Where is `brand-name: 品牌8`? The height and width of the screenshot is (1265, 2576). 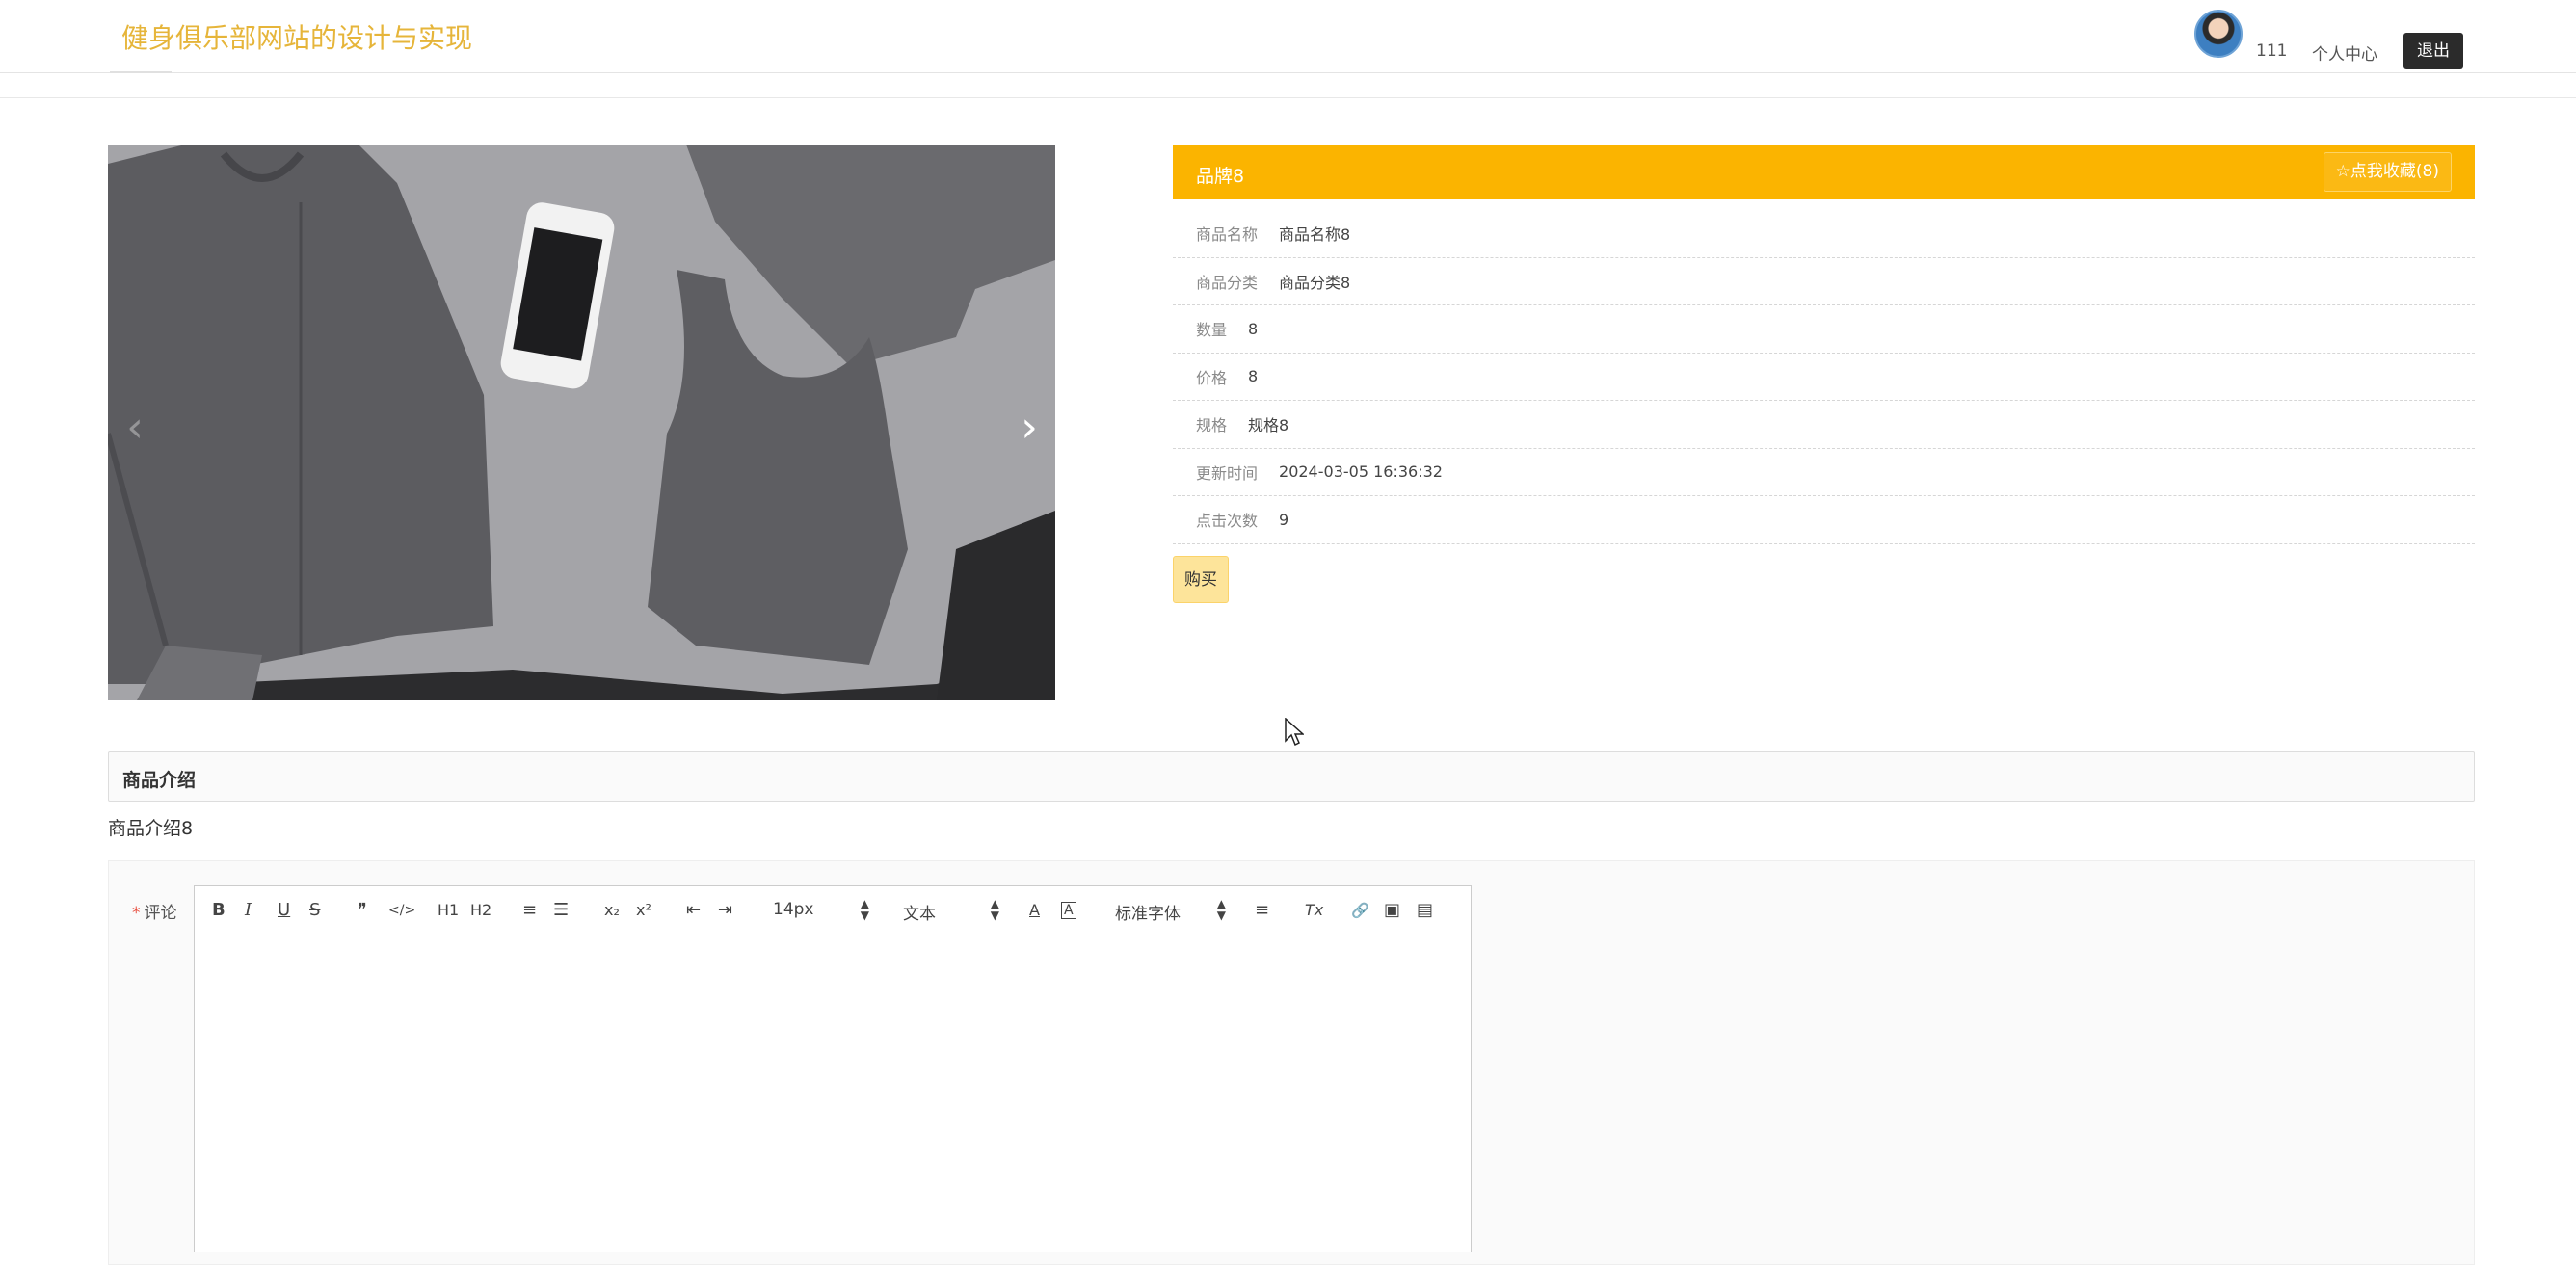 brand-name: 品牌8 is located at coordinates (1220, 177).